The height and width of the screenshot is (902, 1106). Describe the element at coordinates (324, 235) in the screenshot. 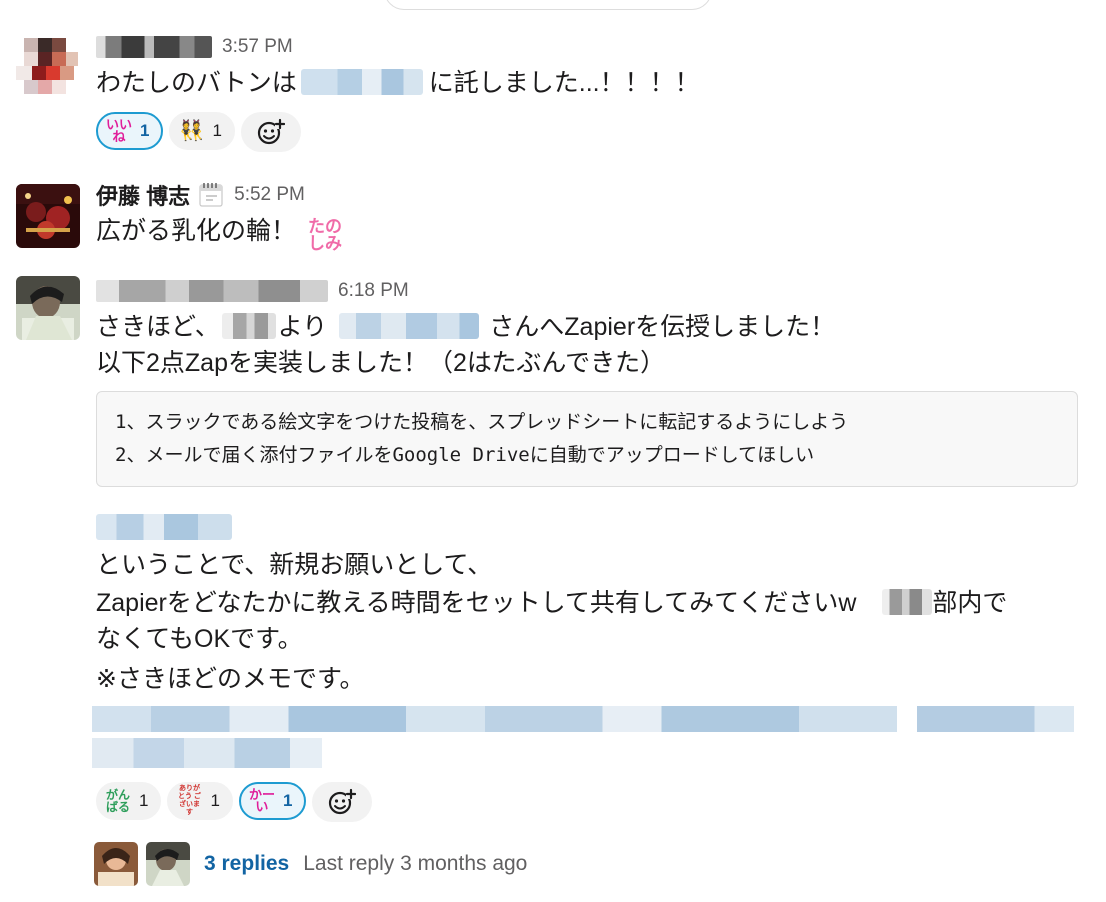

I see `tanoshimi-emoji: たの しみ` at that location.